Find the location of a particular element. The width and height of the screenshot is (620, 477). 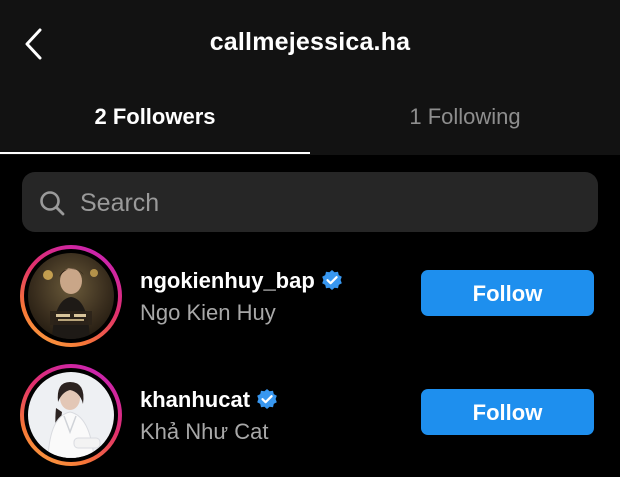

search-input is located at coordinates (330, 203).